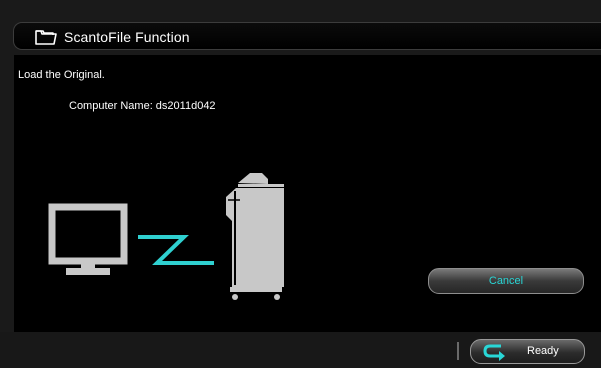 The height and width of the screenshot is (368, 601). I want to click on ready-button: Ready, so click(527, 351).